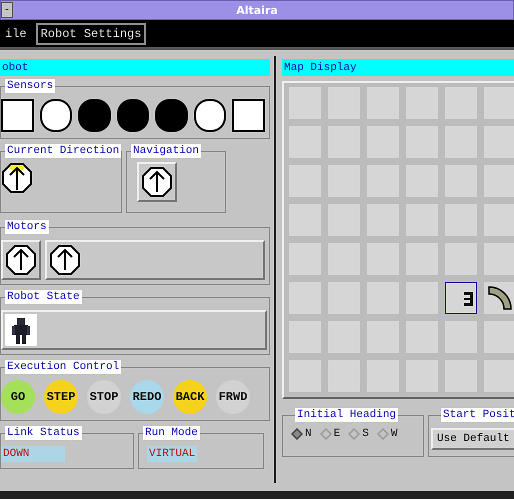  I want to click on window-menu-button: -, so click(7, 10).